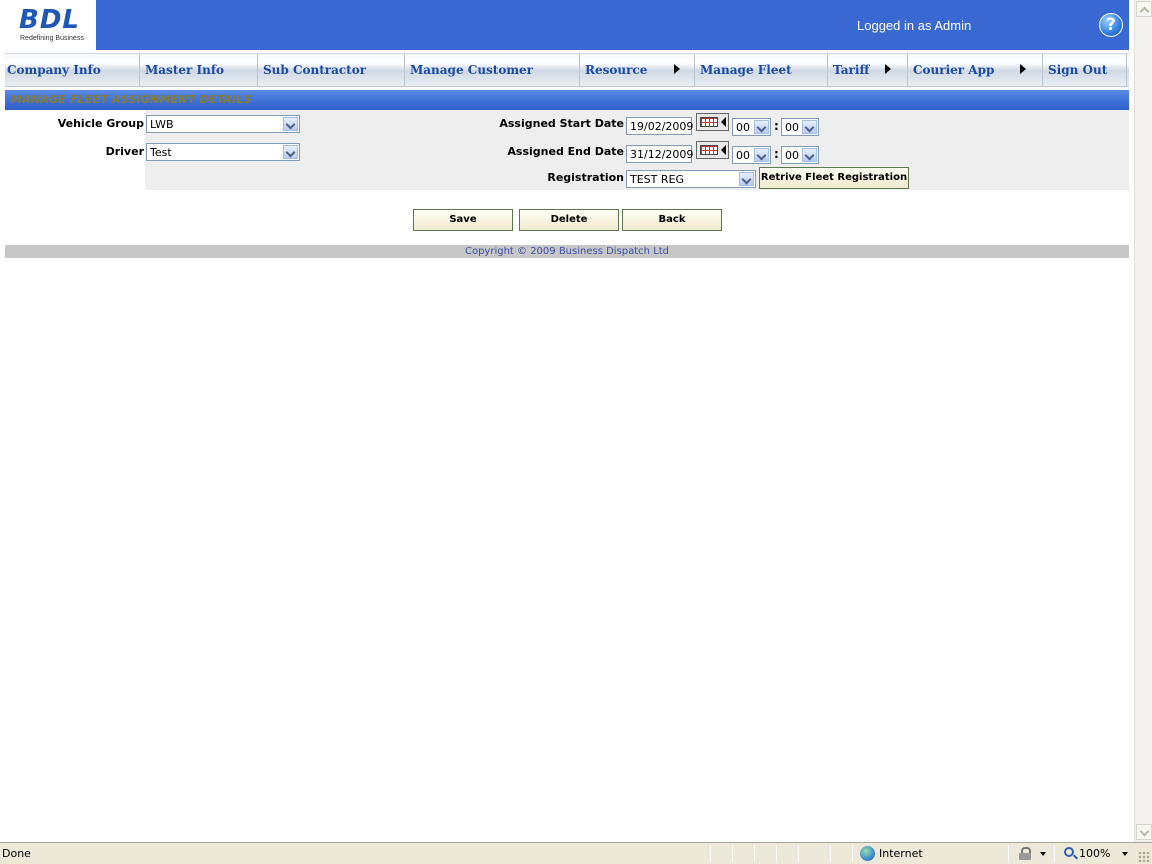 The image size is (1152, 864). Describe the element at coordinates (223, 124) in the screenshot. I see `vehicle-group-select: LWB` at that location.